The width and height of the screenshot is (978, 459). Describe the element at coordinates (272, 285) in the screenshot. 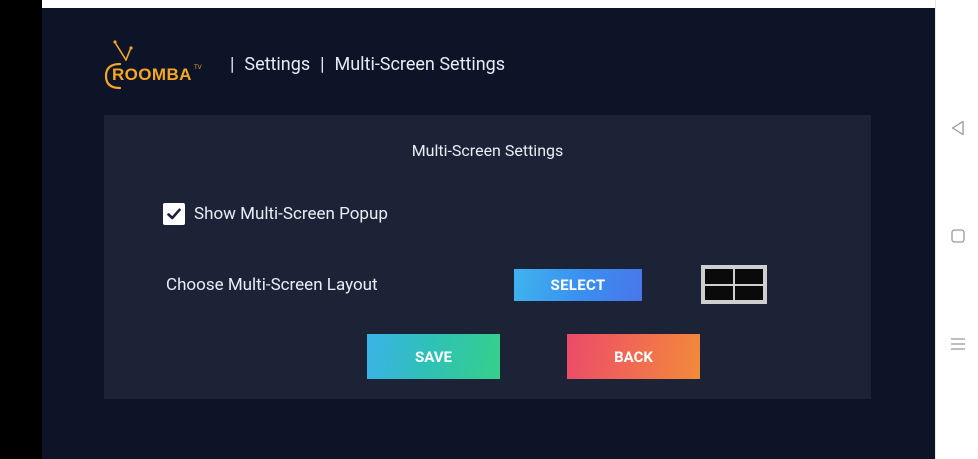

I see `layout-label: Choose Multi-Screen Layout` at that location.